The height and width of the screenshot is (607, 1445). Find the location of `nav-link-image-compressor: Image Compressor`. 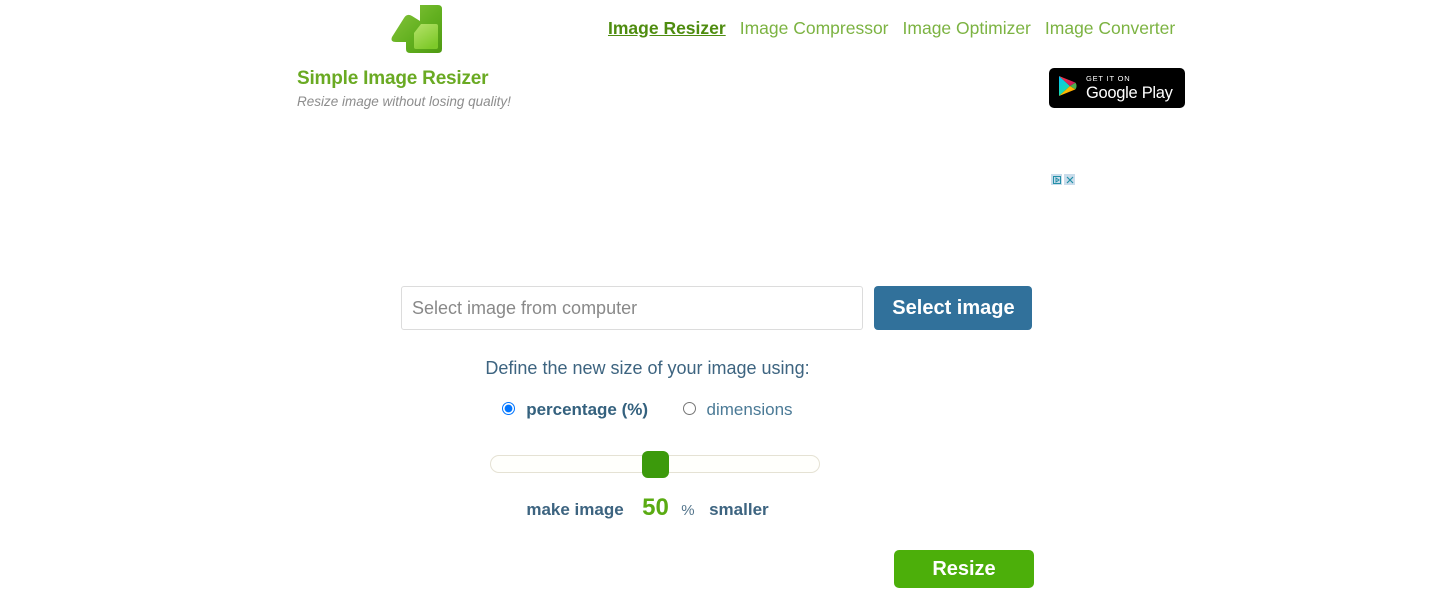

nav-link-image-compressor: Image Compressor is located at coordinates (814, 28).